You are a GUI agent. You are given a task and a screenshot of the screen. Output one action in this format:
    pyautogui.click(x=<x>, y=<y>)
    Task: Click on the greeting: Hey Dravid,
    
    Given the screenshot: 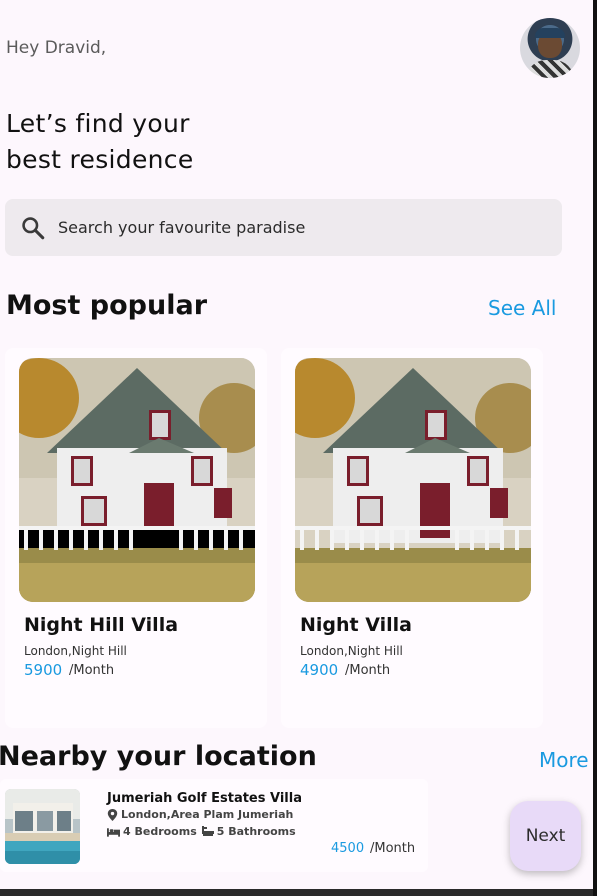 What is the action you would take?
    pyautogui.click(x=56, y=48)
    